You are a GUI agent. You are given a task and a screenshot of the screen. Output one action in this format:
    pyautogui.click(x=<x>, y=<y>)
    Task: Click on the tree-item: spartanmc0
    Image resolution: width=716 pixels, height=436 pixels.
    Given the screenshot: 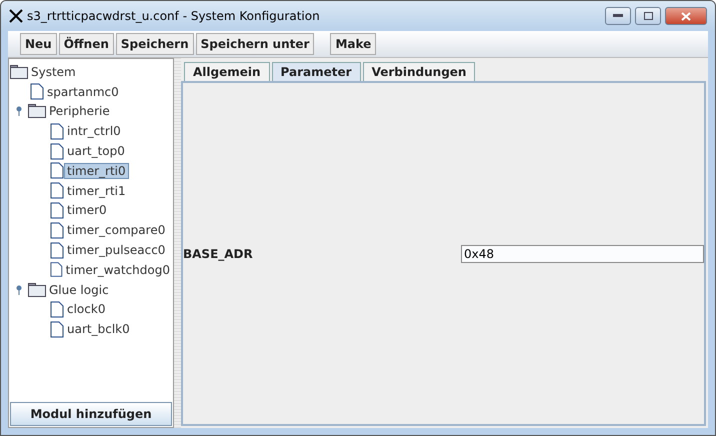 What is the action you would take?
    pyautogui.click(x=83, y=92)
    